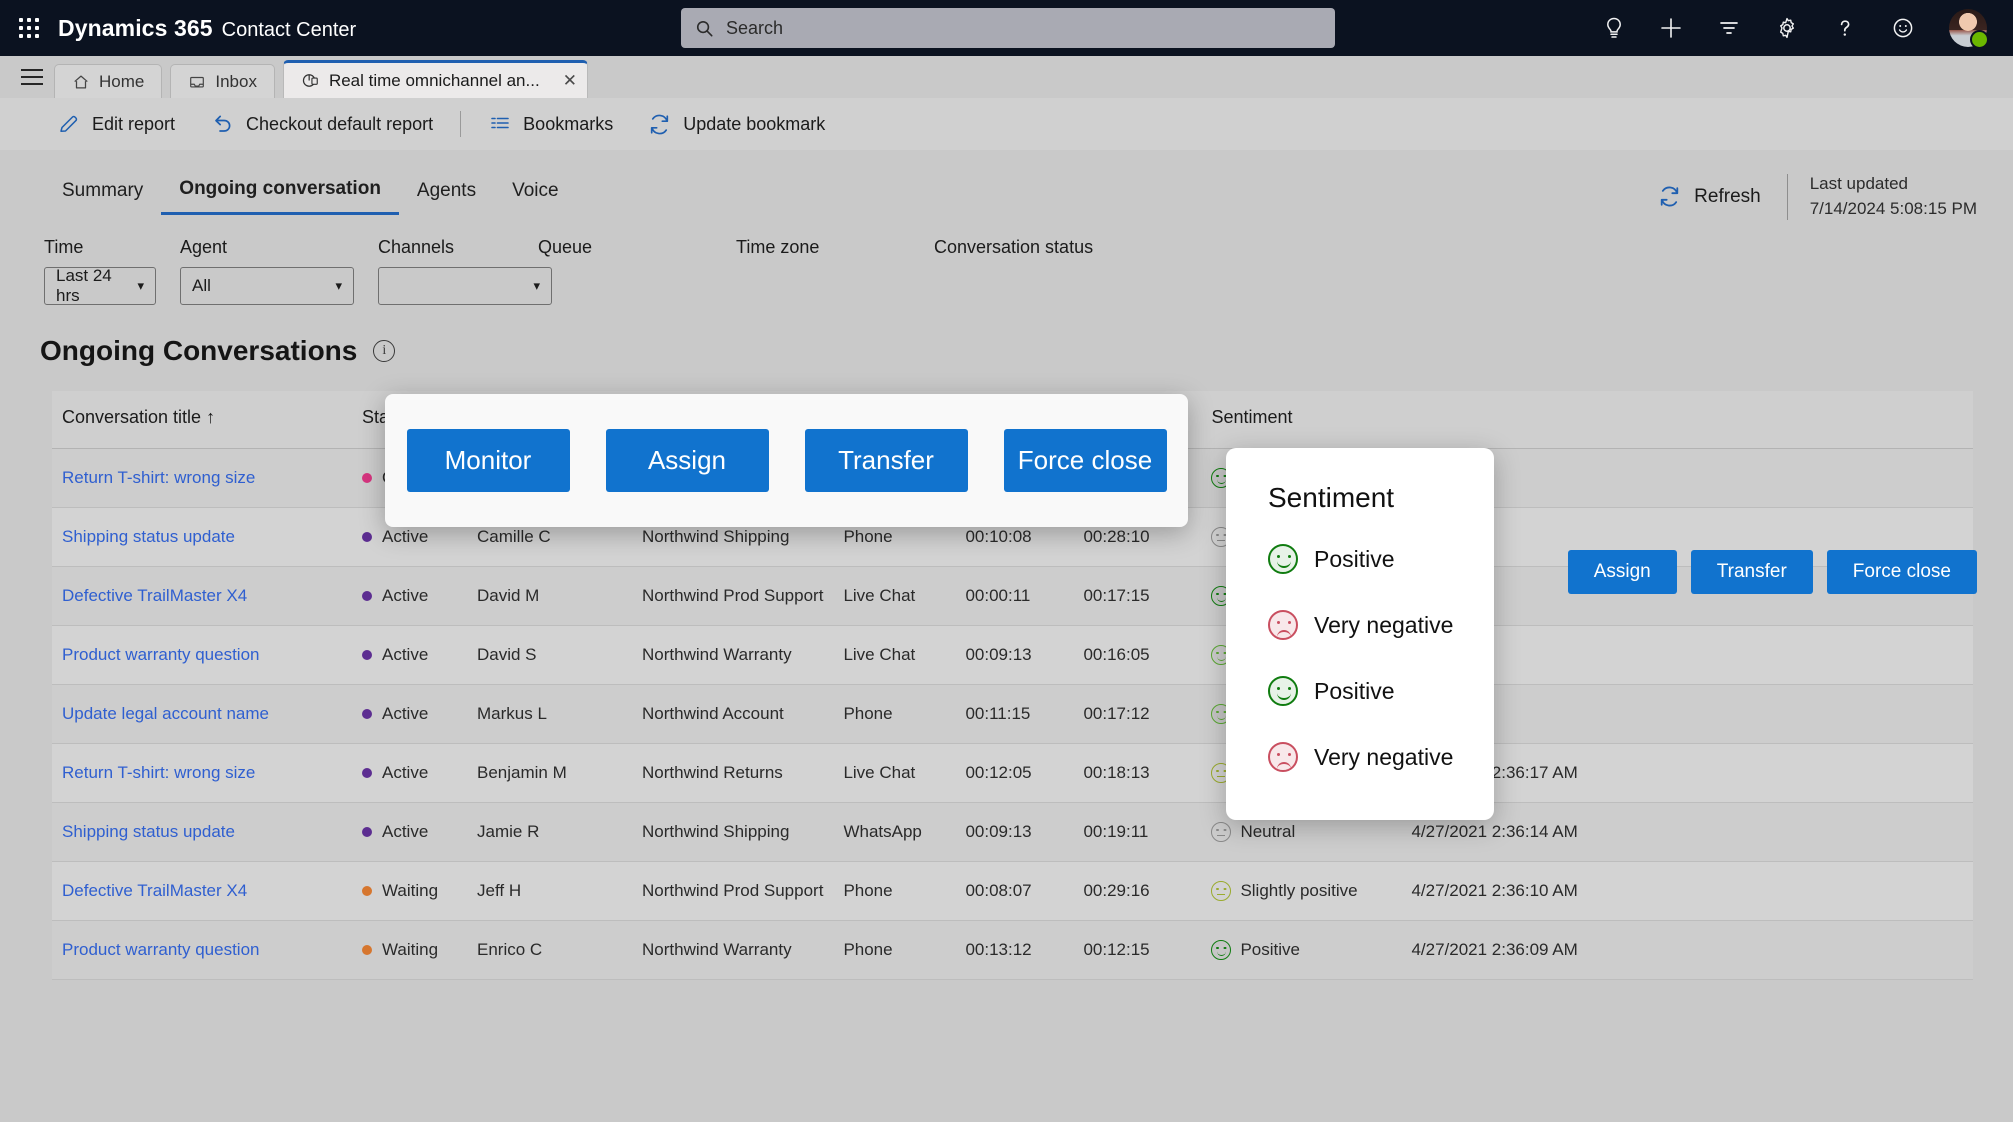 The height and width of the screenshot is (1122, 2013). Describe the element at coordinates (1301, 420) in the screenshot. I see `column-sentiment: Sentiment` at that location.